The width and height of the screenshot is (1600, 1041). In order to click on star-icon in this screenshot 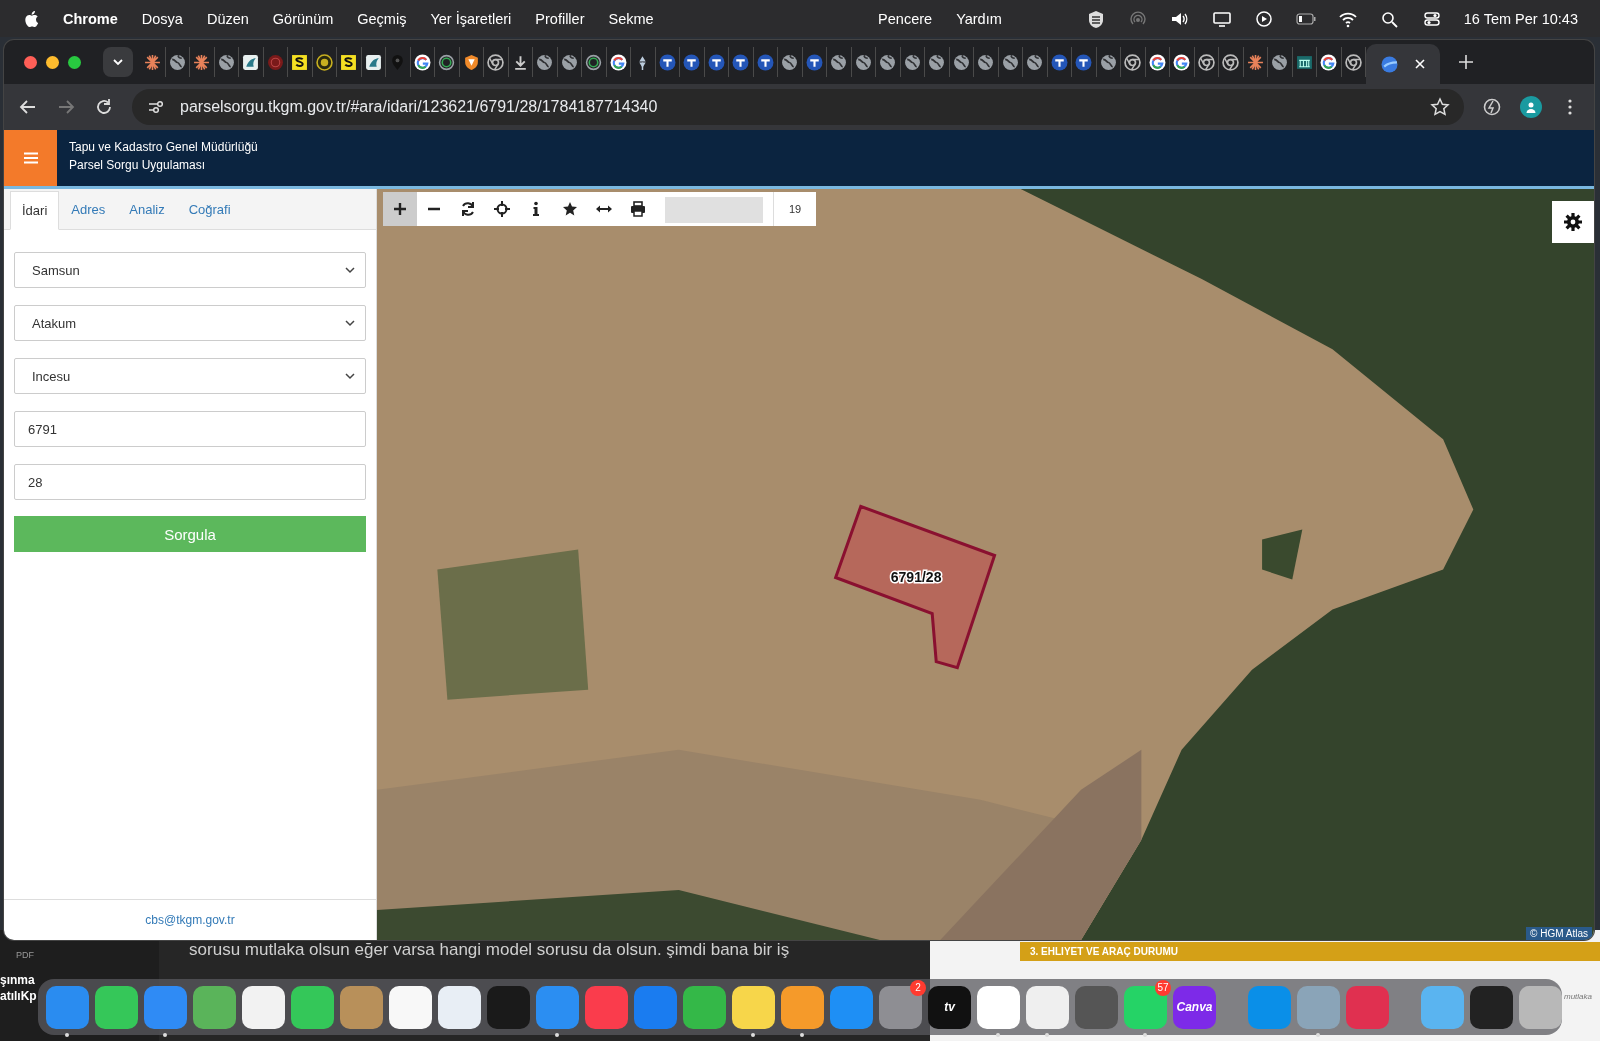, I will do `click(1440, 107)`.